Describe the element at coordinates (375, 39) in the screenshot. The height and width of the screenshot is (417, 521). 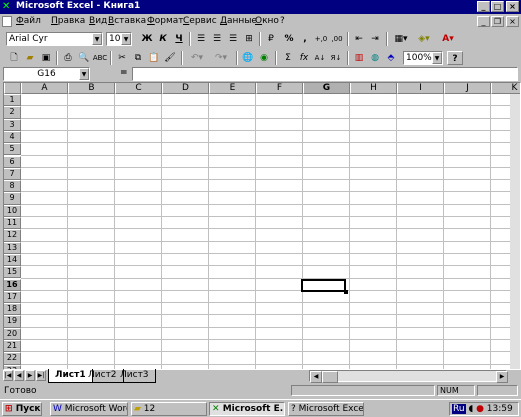
I see `increase-indent-icon: ⇥` at that location.